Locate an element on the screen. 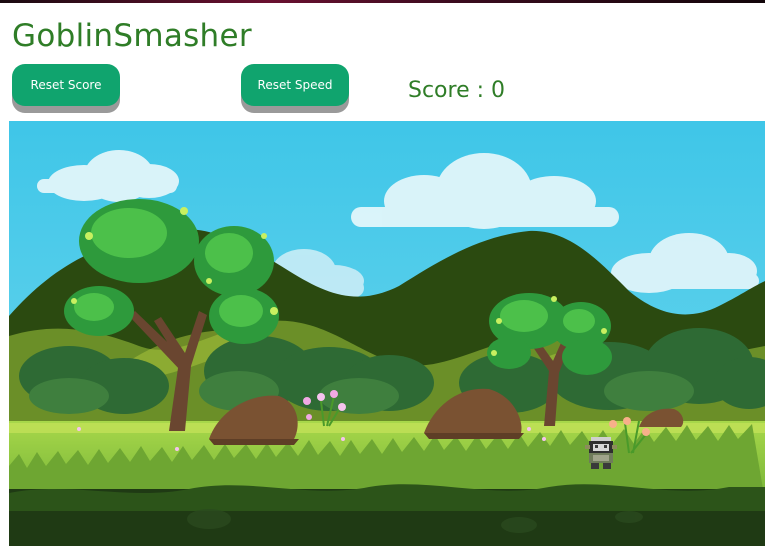 This screenshot has height=549, width=765. score-display: Score : 0 is located at coordinates (457, 90).